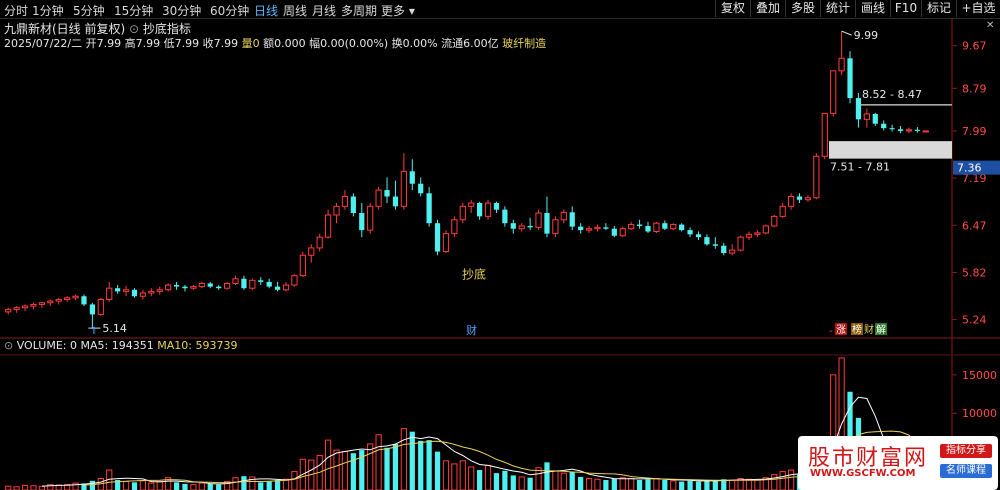 Image resolution: width=1000 pixels, height=490 pixels. Describe the element at coordinates (89, 10) in the screenshot. I see `period-5min: 5分钟` at that location.